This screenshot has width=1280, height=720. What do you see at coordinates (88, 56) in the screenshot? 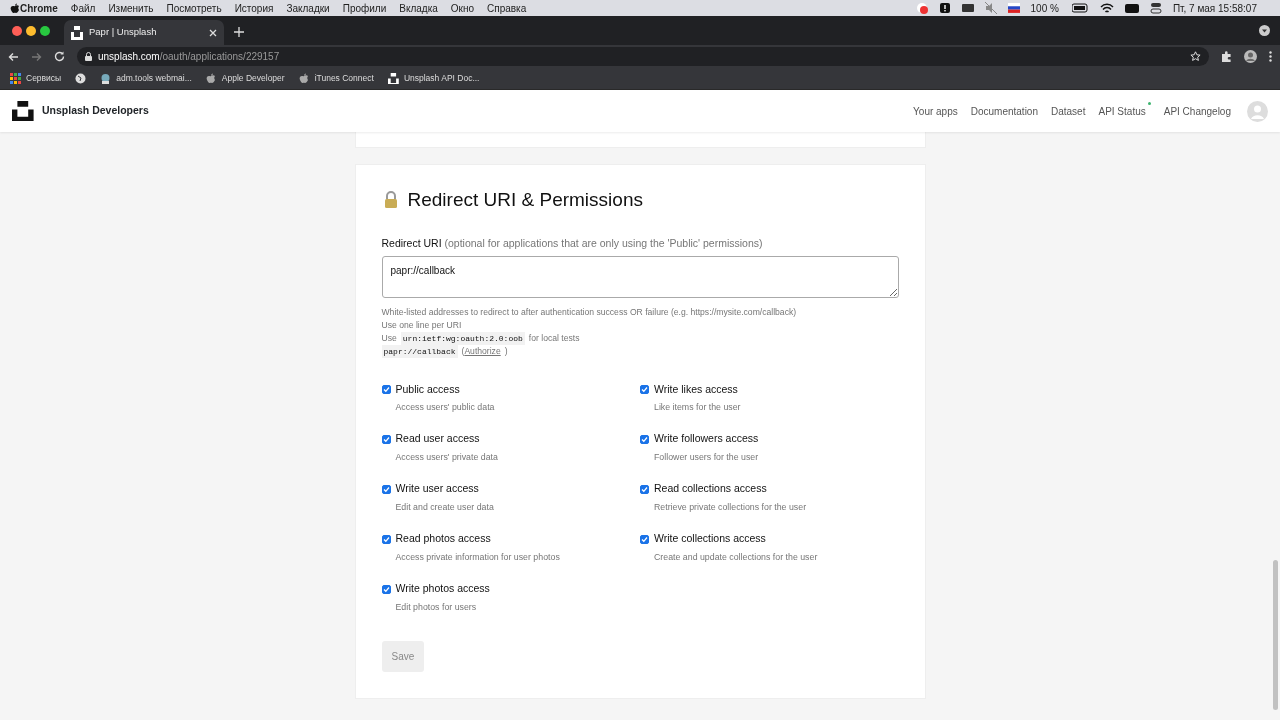
I see `lock-icon` at bounding box center [88, 56].